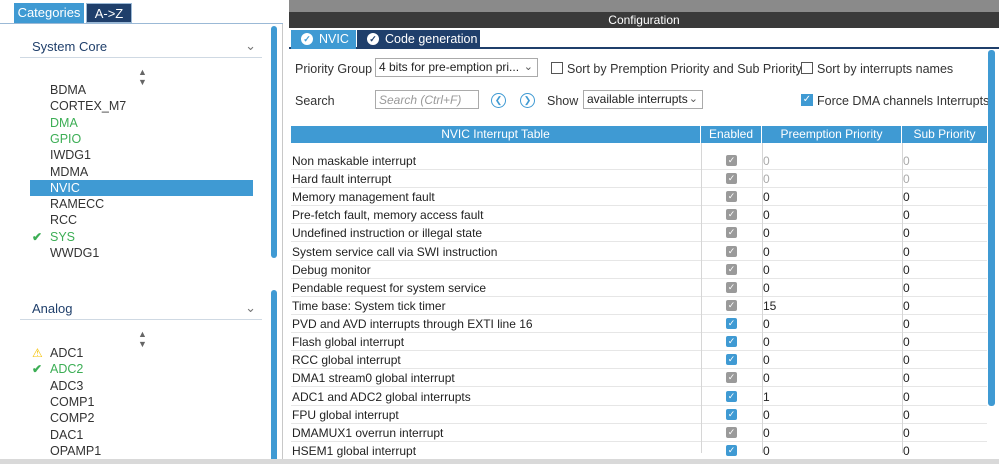 The width and height of the screenshot is (999, 464). I want to click on tab-code-generation: ✓ Code generation, so click(418, 39).